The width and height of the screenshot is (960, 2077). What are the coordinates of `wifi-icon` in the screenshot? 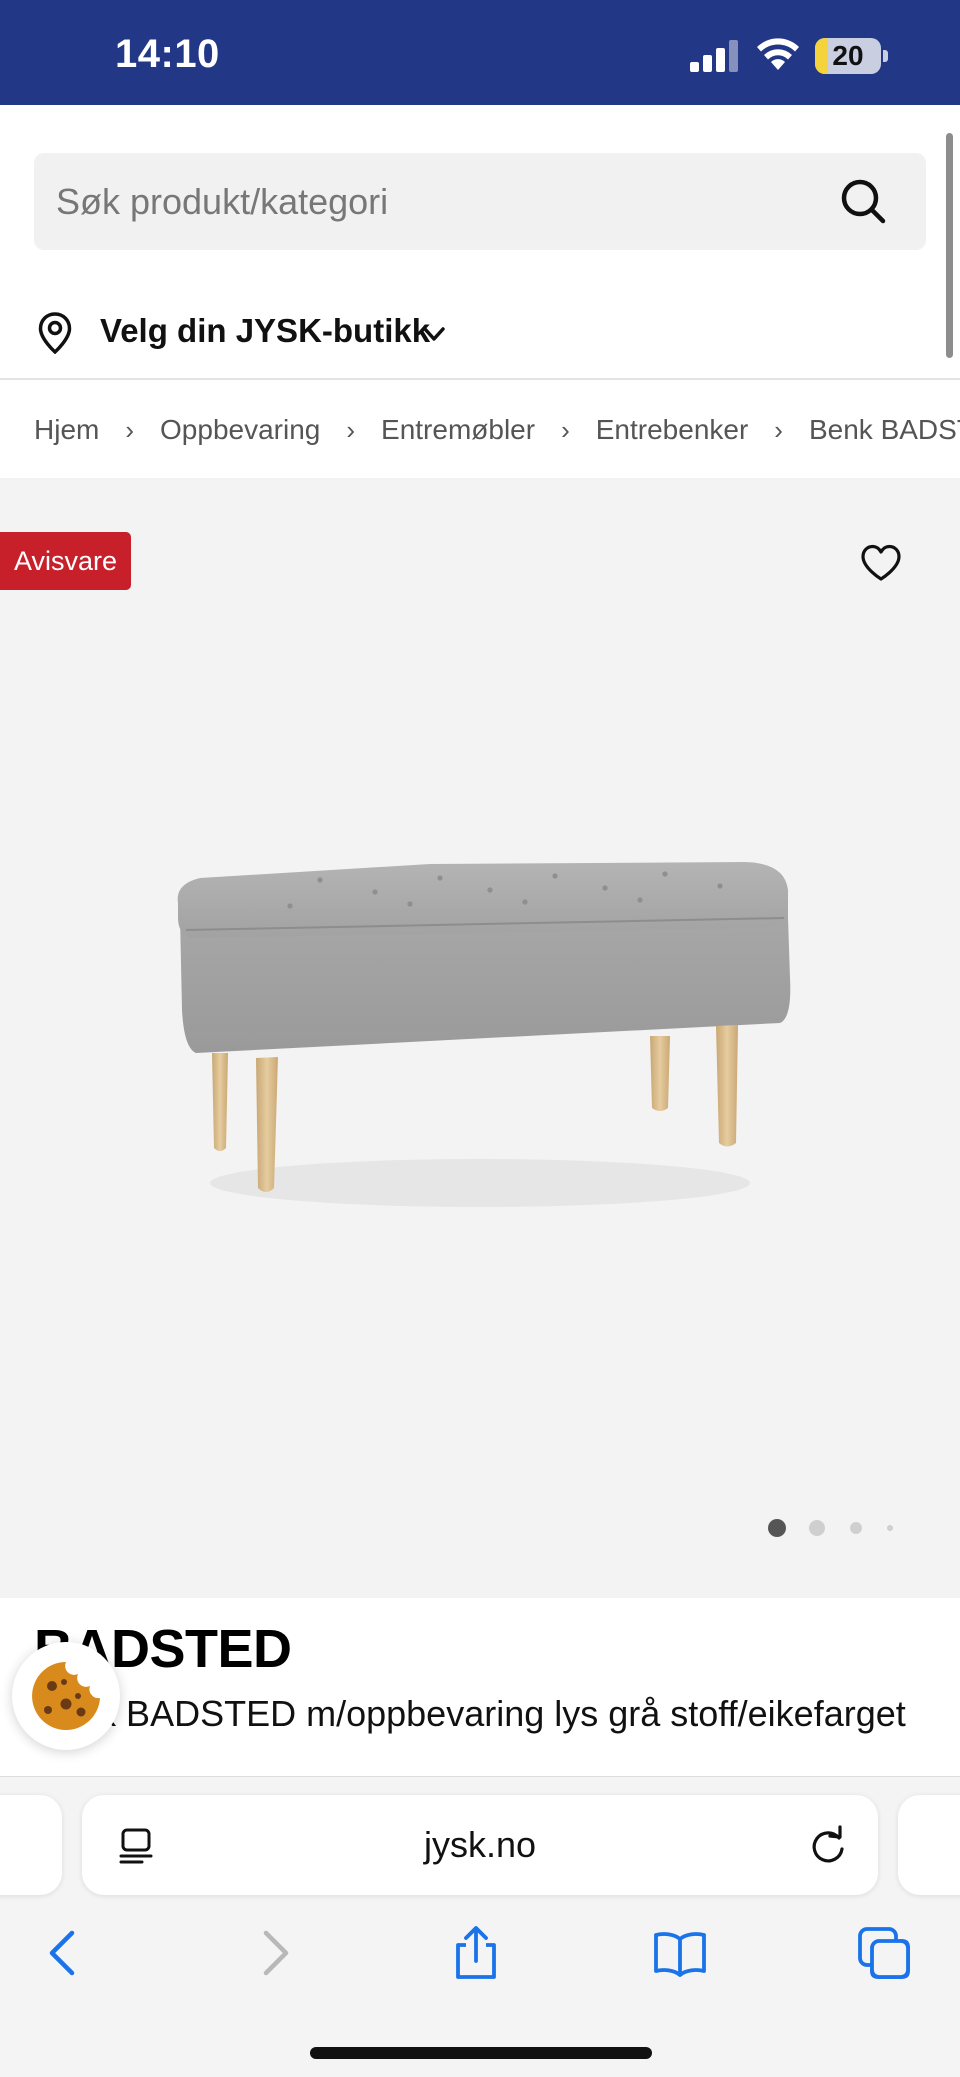 It's located at (778, 54).